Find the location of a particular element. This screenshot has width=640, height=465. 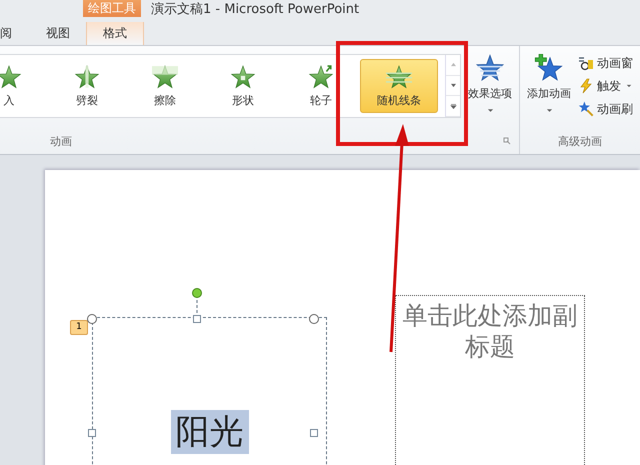

animation-effect: 形状 is located at coordinates (243, 86).